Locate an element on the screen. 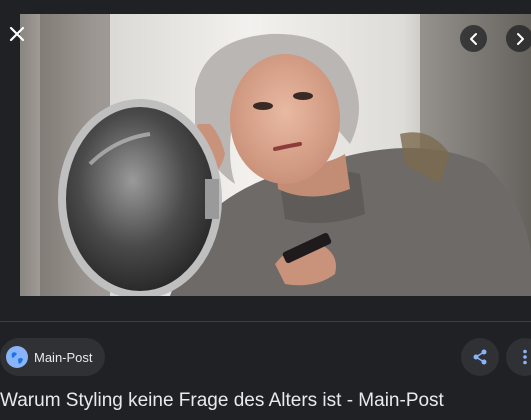 The height and width of the screenshot is (420, 531). chevron-right-icon is located at coordinates (520, 38).